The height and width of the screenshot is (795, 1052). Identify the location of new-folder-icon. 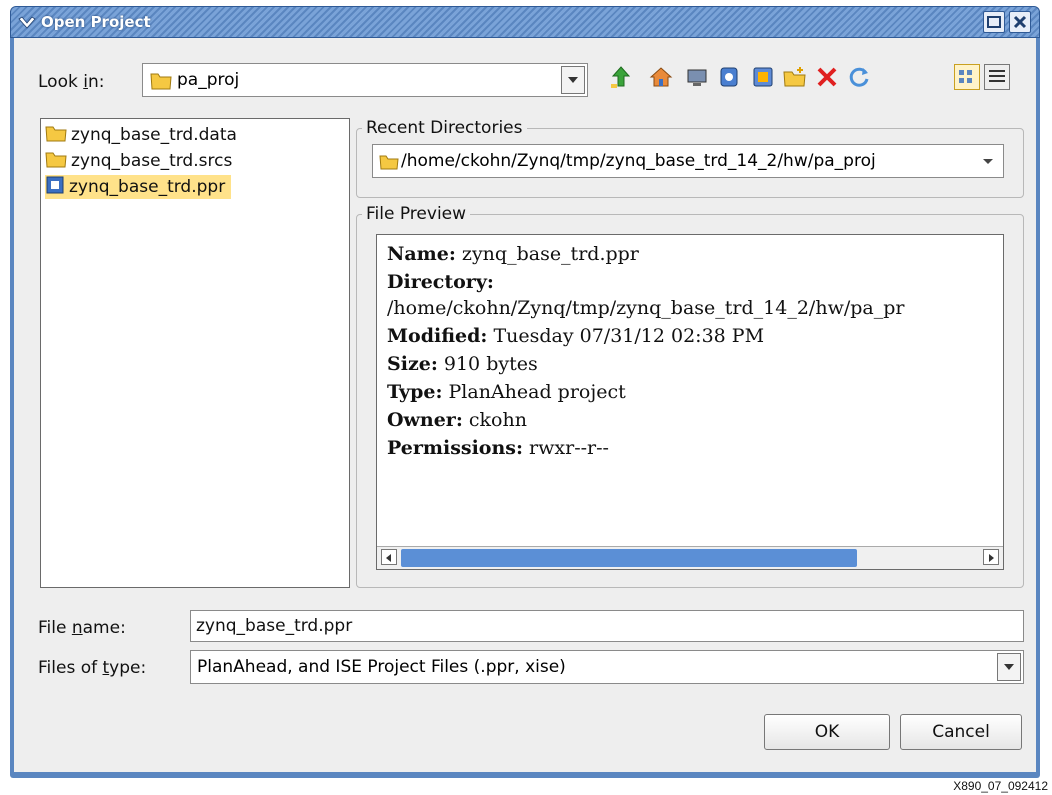
(795, 77).